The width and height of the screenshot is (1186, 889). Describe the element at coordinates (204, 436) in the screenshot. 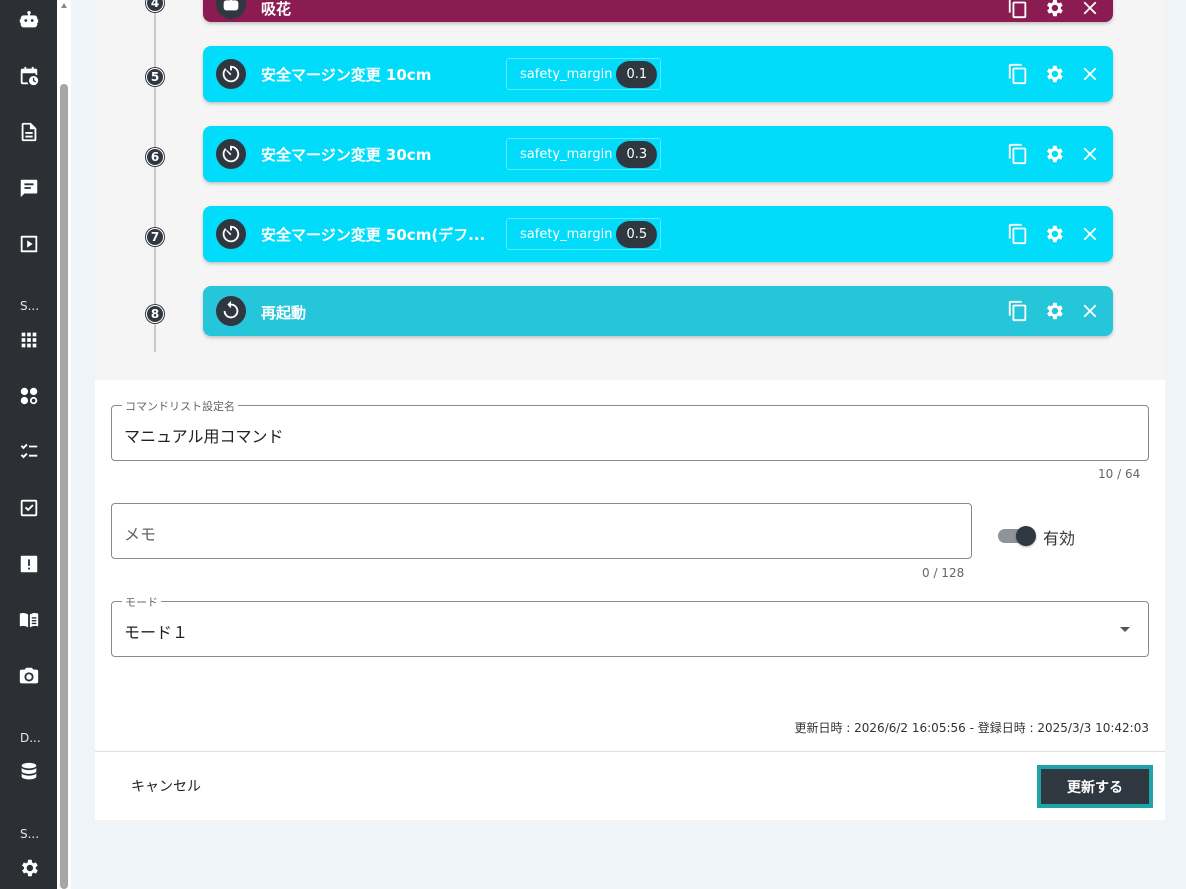

I see `field-value: マニュアル用コマンド` at that location.